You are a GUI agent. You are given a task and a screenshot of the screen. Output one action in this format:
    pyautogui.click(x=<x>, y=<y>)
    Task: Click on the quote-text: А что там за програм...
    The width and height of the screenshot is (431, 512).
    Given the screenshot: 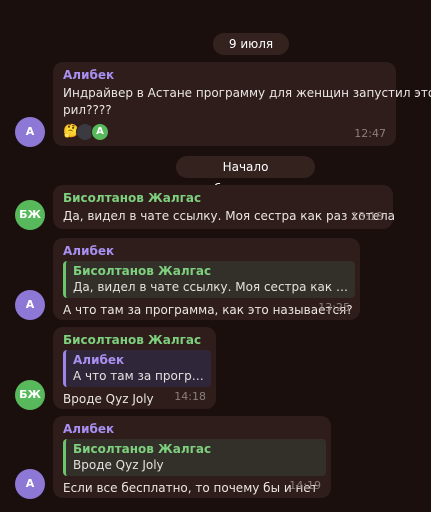 What is the action you would take?
    pyautogui.click(x=139, y=376)
    